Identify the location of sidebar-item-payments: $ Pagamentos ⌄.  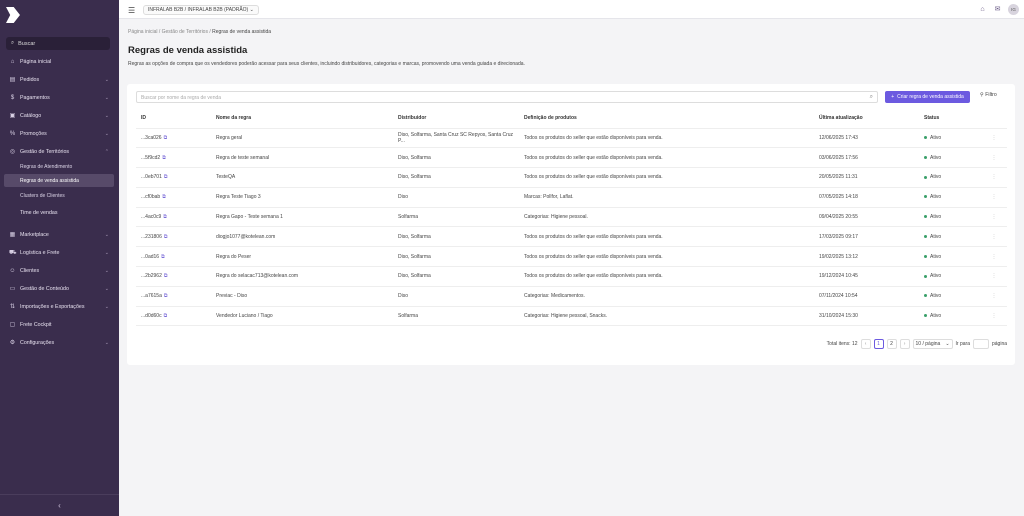
(59, 97).